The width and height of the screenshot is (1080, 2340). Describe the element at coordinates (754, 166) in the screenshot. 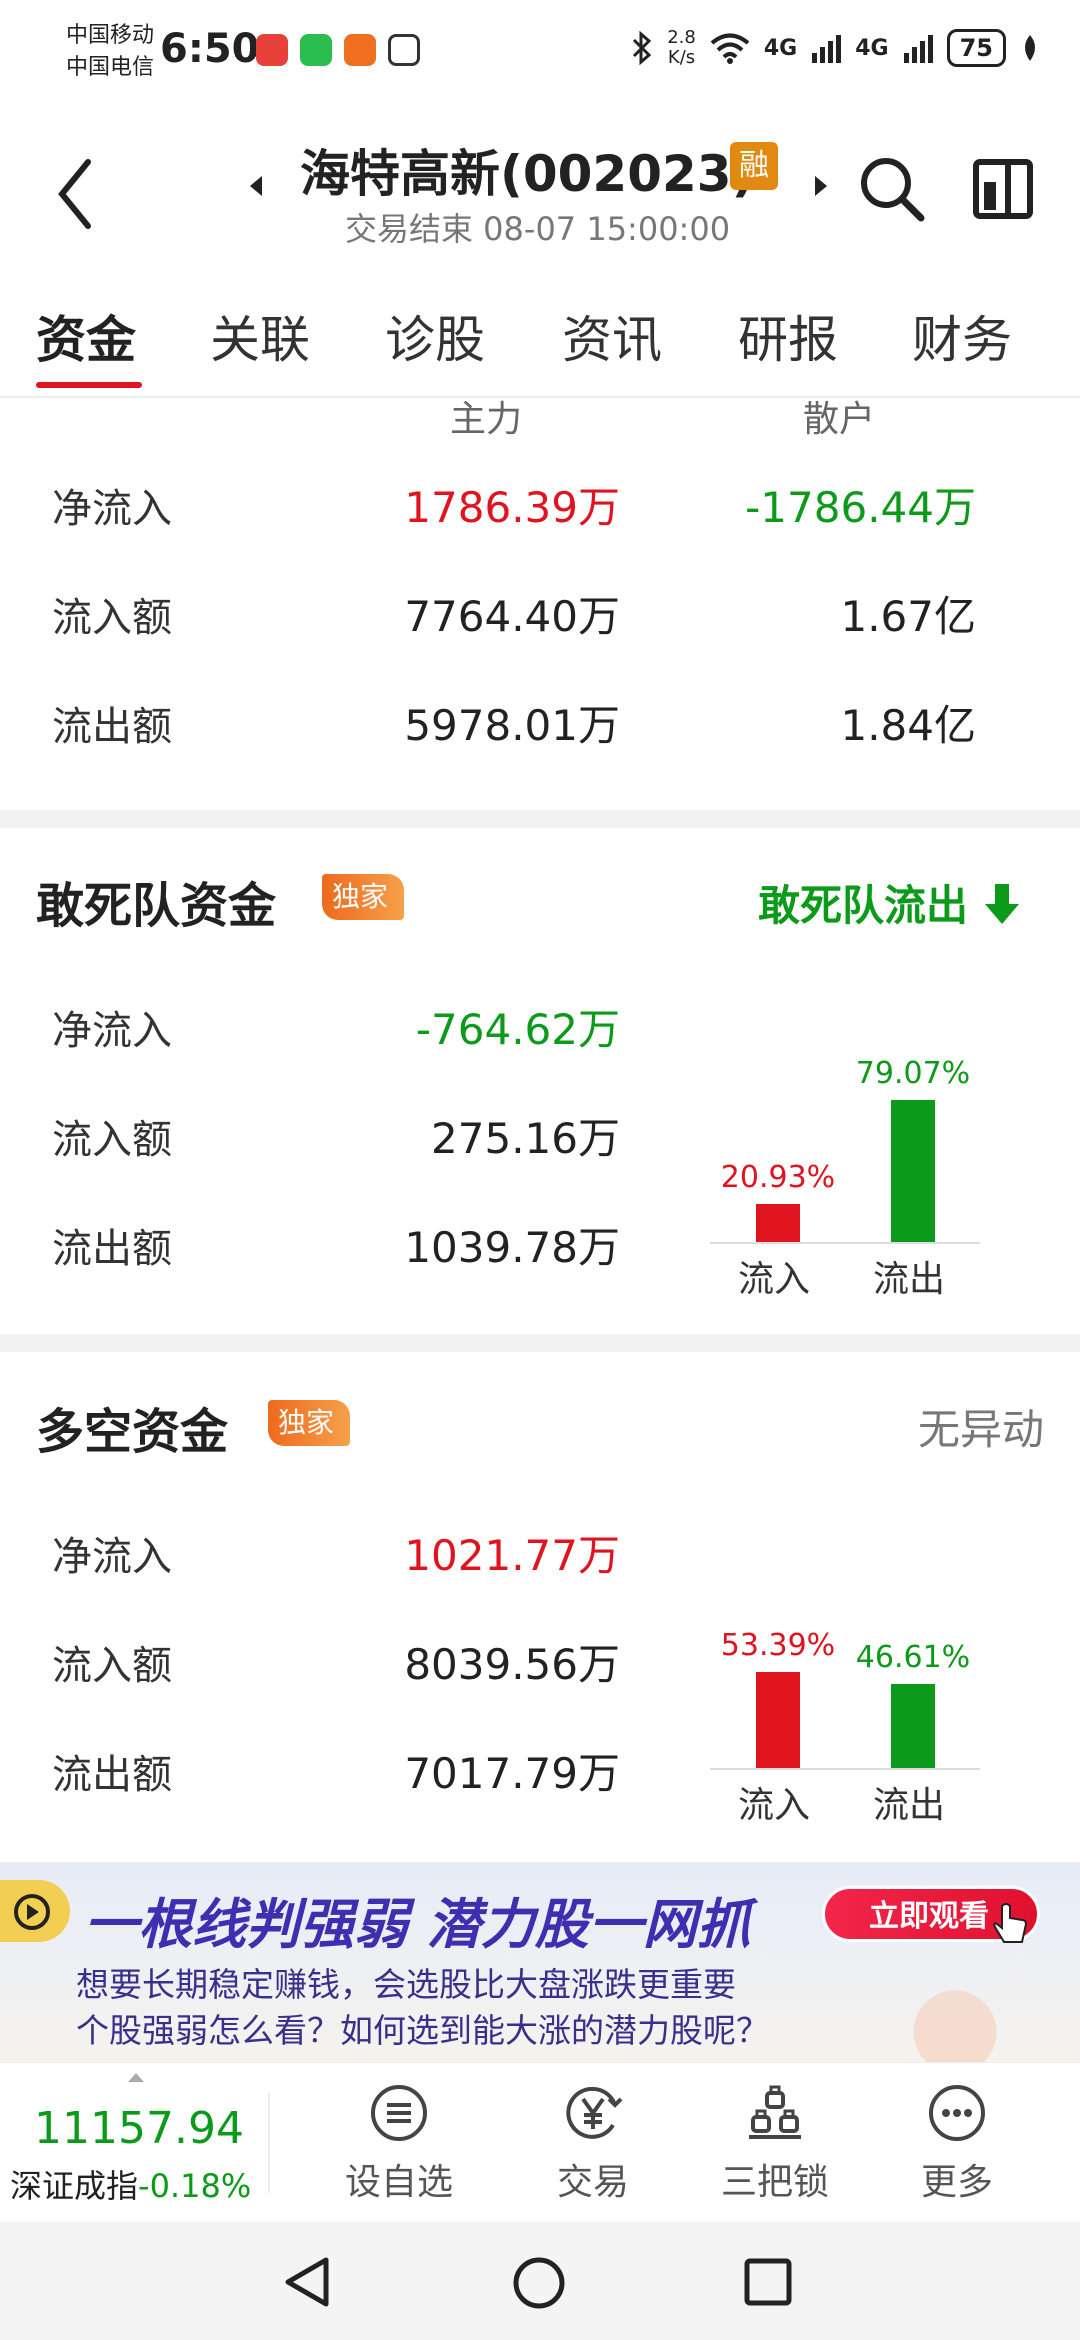

I see `margin-badge: 融` at that location.